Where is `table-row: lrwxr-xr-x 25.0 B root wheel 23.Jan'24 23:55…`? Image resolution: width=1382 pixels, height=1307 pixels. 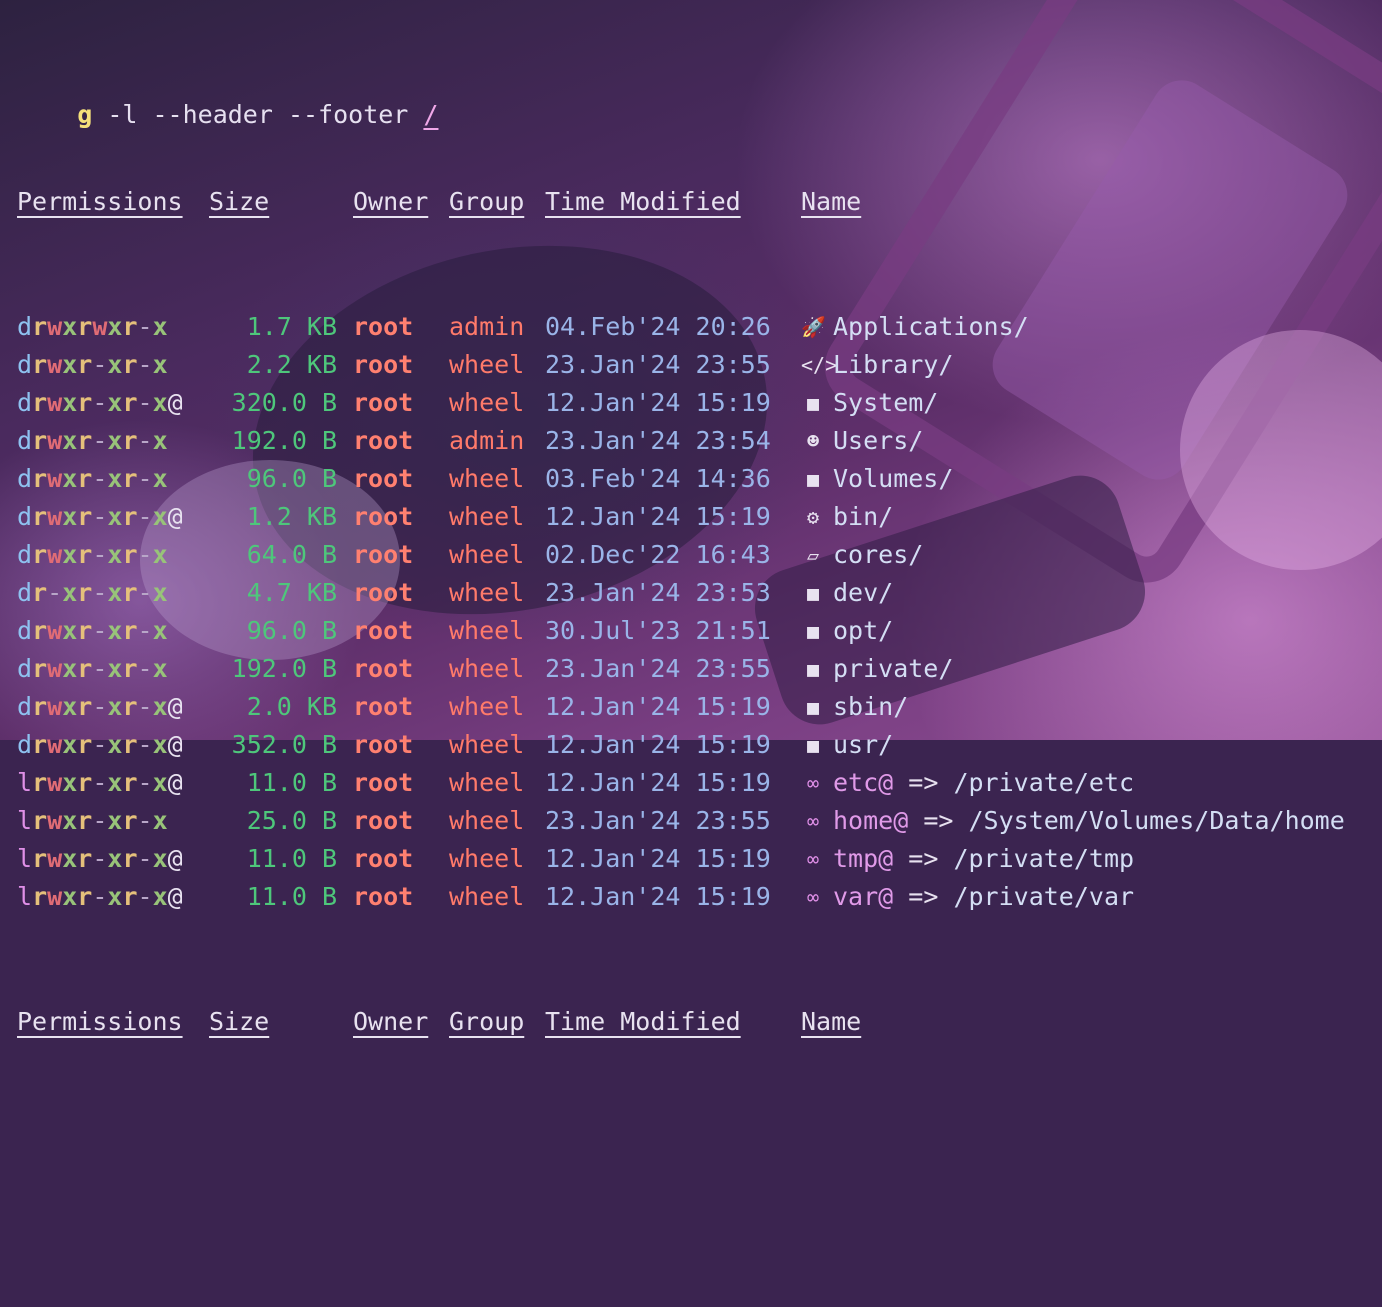
table-row: lrwxr-xr-x 25.0 B root wheel 23.Jan'24 23:55… is located at coordinates (681, 821).